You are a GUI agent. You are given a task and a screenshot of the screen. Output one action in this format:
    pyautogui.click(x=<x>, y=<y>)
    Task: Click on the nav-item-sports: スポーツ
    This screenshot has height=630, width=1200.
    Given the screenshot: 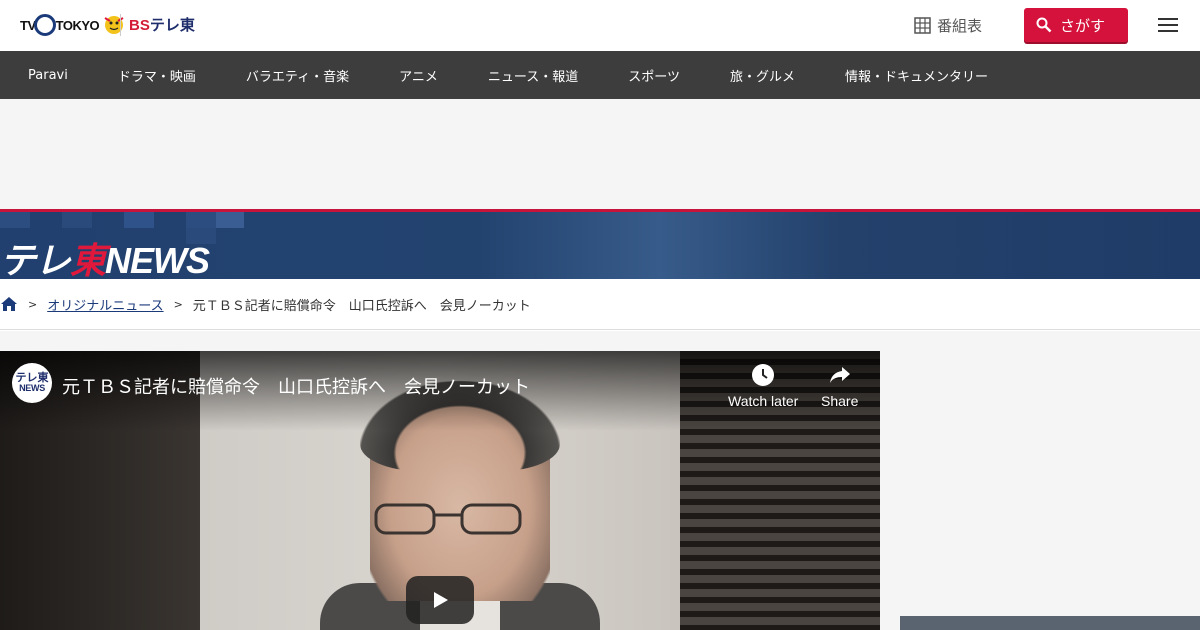 What is the action you would take?
    pyautogui.click(x=654, y=75)
    